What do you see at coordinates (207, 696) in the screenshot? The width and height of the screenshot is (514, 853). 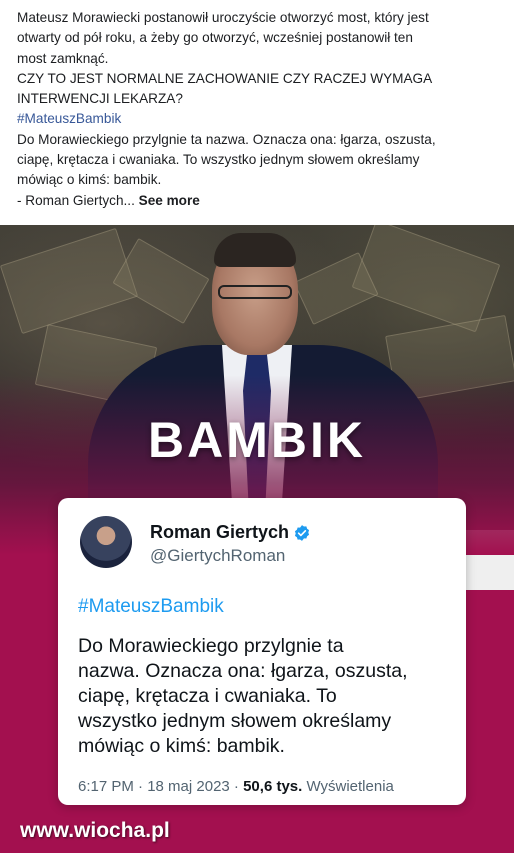 I see `tweet-line: ciapę, krętacza i cwaniaka. To` at bounding box center [207, 696].